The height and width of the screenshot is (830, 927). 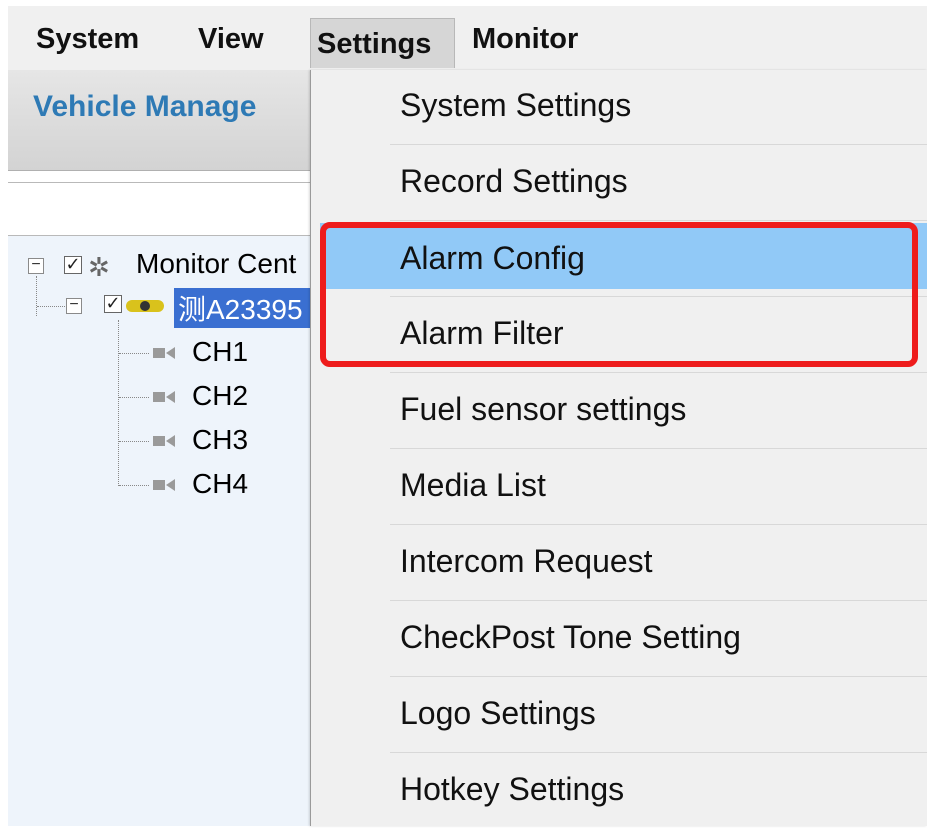 I want to click on menu-item-fuel-sensor-settings: Fuel sensor settings, so click(x=658, y=412).